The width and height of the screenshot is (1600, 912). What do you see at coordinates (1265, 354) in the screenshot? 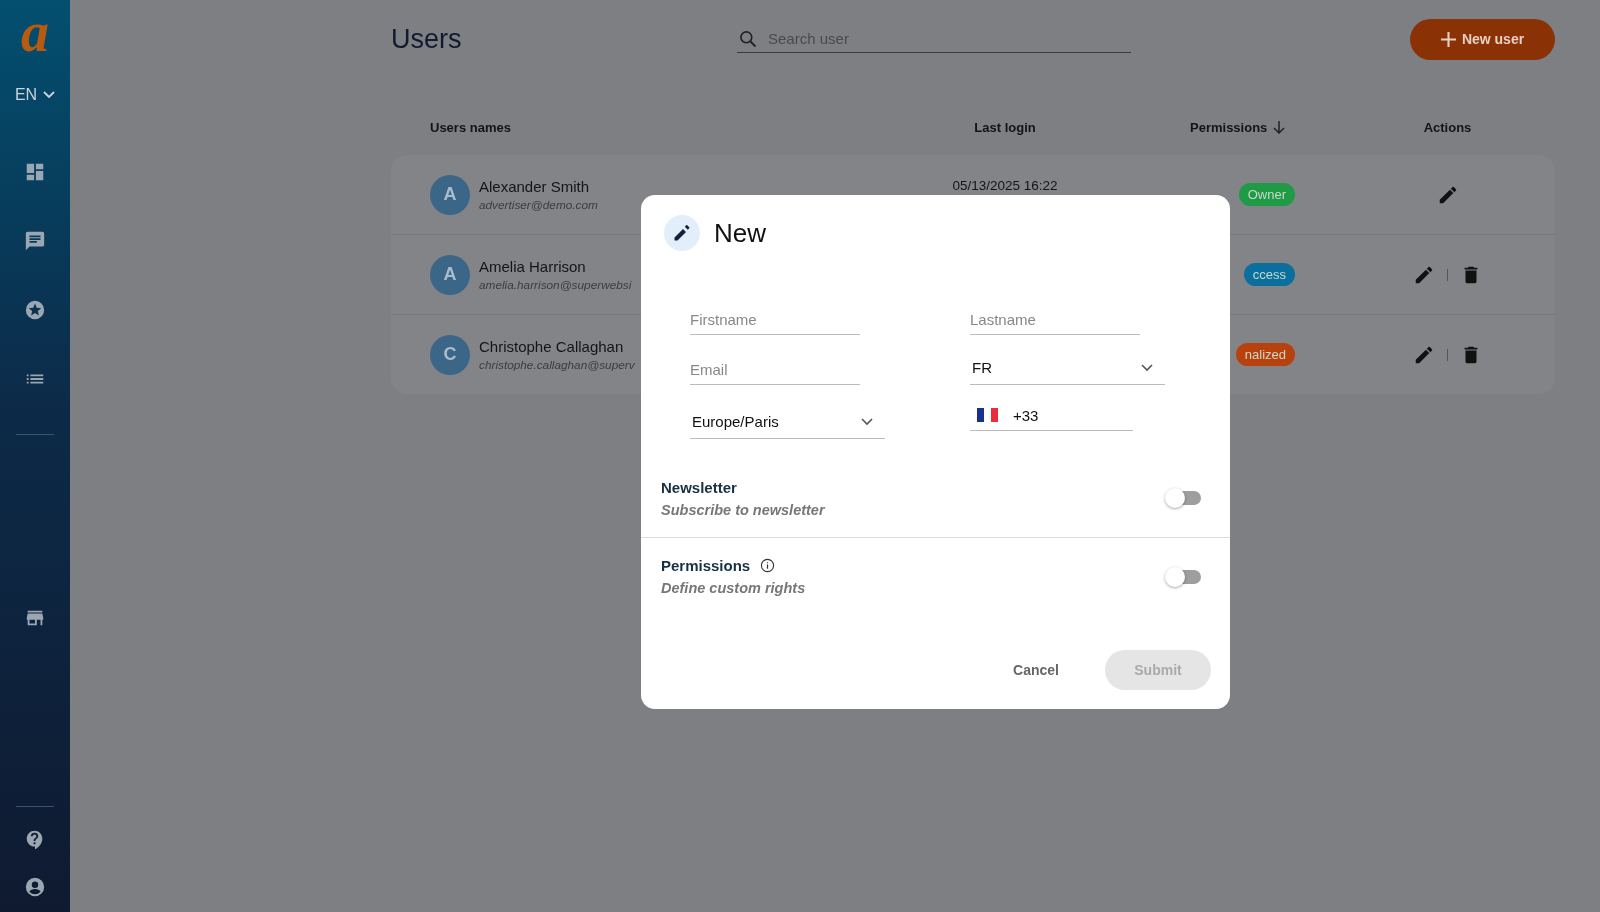
I see `permission-badge: nalized` at bounding box center [1265, 354].